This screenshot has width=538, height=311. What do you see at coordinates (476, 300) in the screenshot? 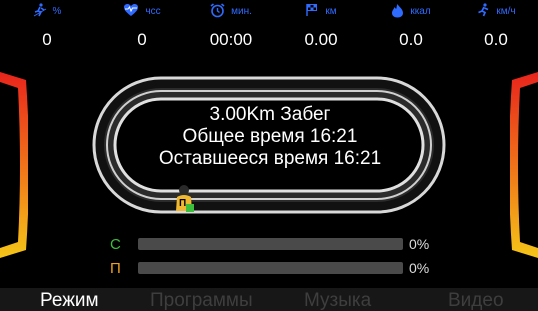
I see `tab-video: Видео` at bounding box center [476, 300].